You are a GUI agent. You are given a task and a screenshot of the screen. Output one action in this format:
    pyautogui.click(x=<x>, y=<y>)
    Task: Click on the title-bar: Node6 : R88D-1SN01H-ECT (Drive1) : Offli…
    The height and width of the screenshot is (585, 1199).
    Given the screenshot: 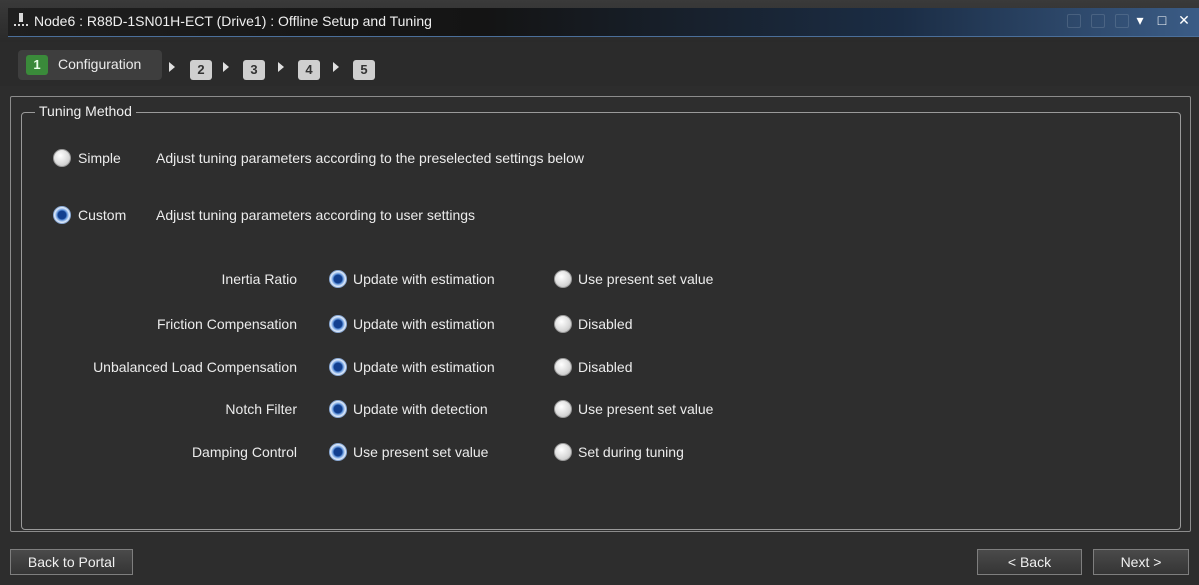 What is the action you would take?
    pyautogui.click(x=599, y=21)
    